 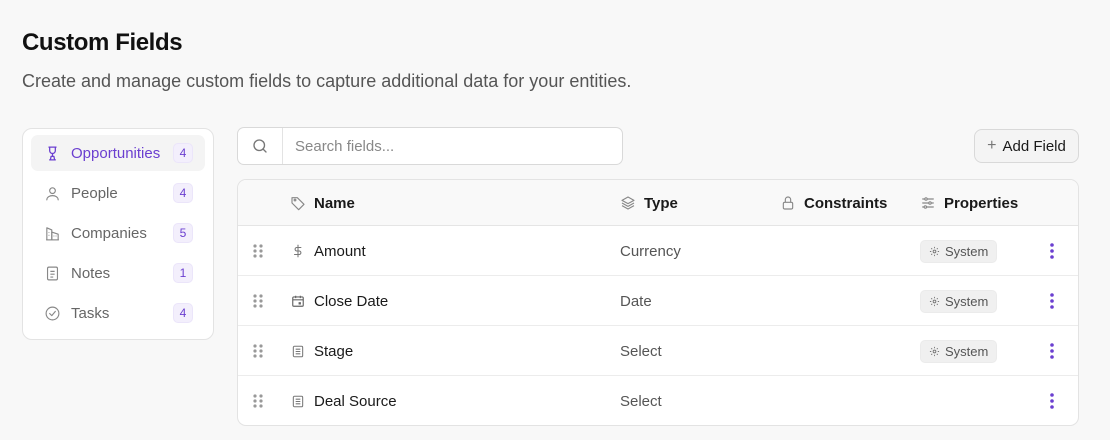 I want to click on sidebar-item-people: People 4, so click(x=118, y=193).